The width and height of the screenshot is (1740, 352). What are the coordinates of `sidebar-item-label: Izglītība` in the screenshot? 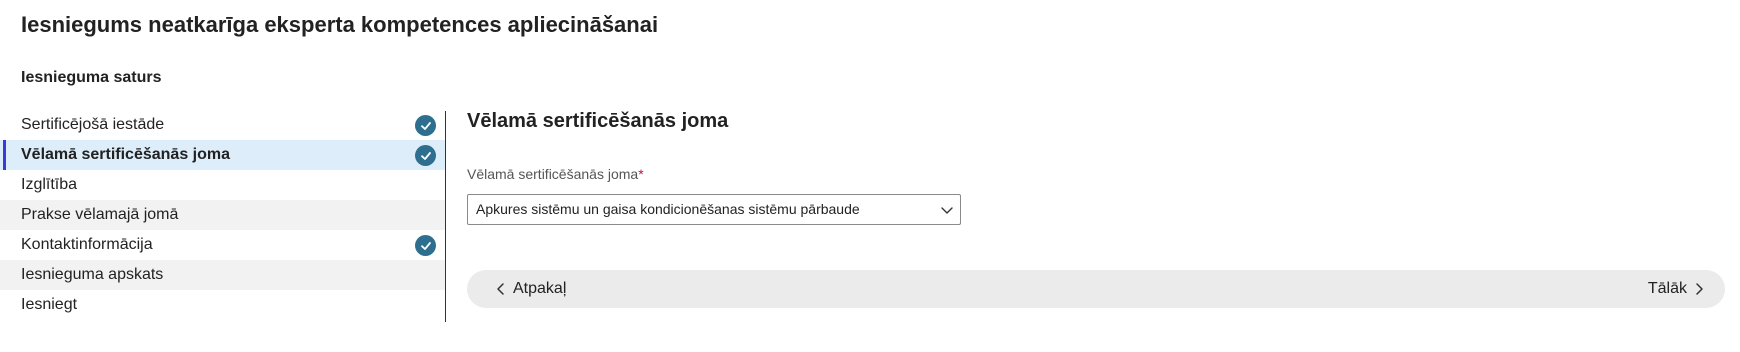 It's located at (49, 184).